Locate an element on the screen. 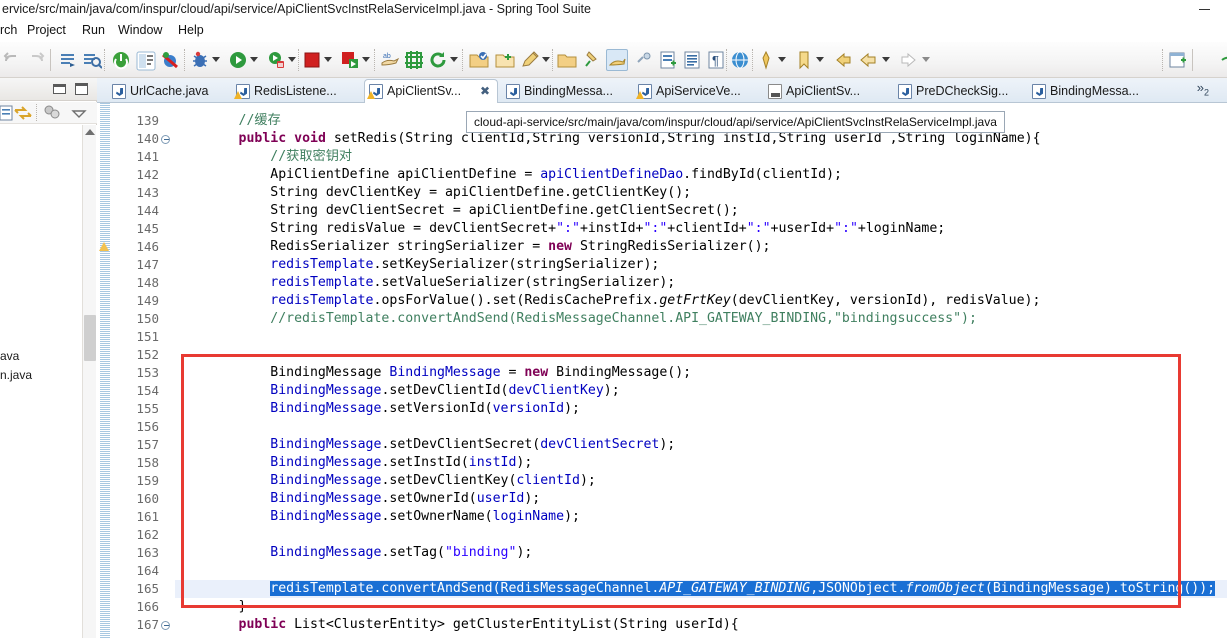 The height and width of the screenshot is (638, 1227). marker-icon is located at coordinates (766, 60).